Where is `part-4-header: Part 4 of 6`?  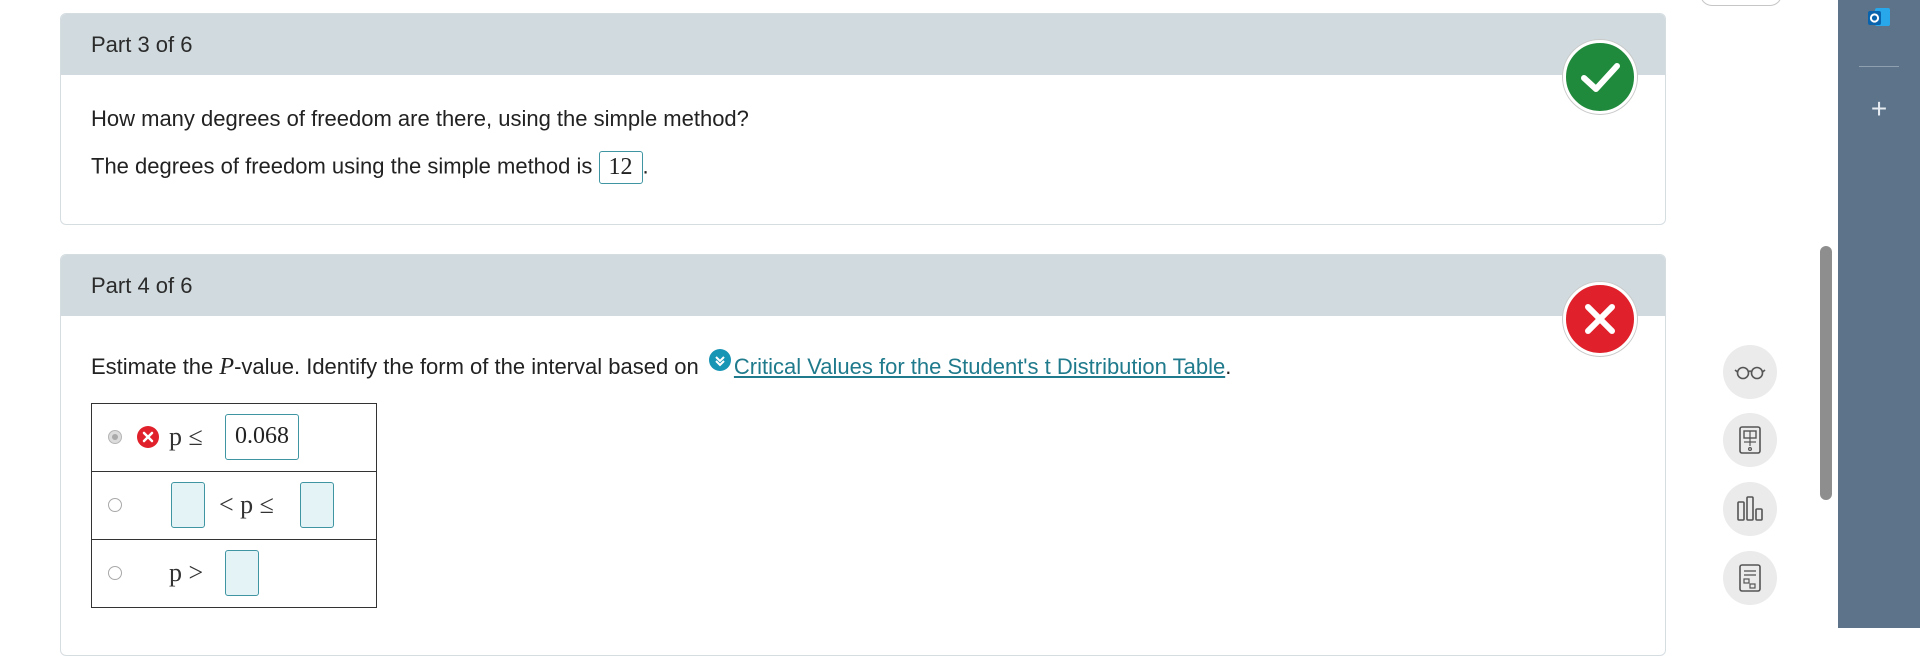
part-4-header: Part 4 of 6 is located at coordinates (863, 285).